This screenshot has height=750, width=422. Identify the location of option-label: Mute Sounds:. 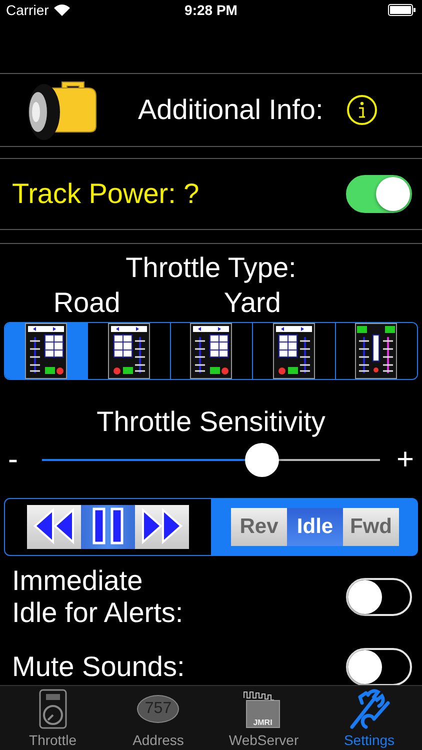
(98, 667).